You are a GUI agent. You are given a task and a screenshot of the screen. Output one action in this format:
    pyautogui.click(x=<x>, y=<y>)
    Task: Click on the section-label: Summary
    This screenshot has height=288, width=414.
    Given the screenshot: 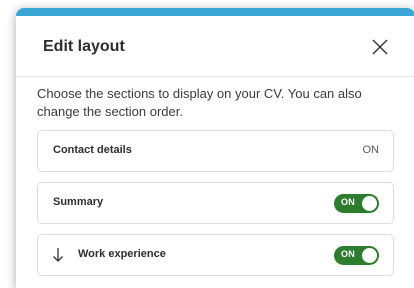 What is the action you would take?
    pyautogui.click(x=78, y=202)
    